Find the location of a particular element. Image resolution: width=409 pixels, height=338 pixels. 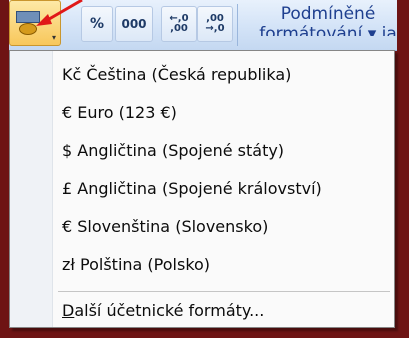

conditional-formatting-line2: formátování ▾ ja is located at coordinates (328, 30).